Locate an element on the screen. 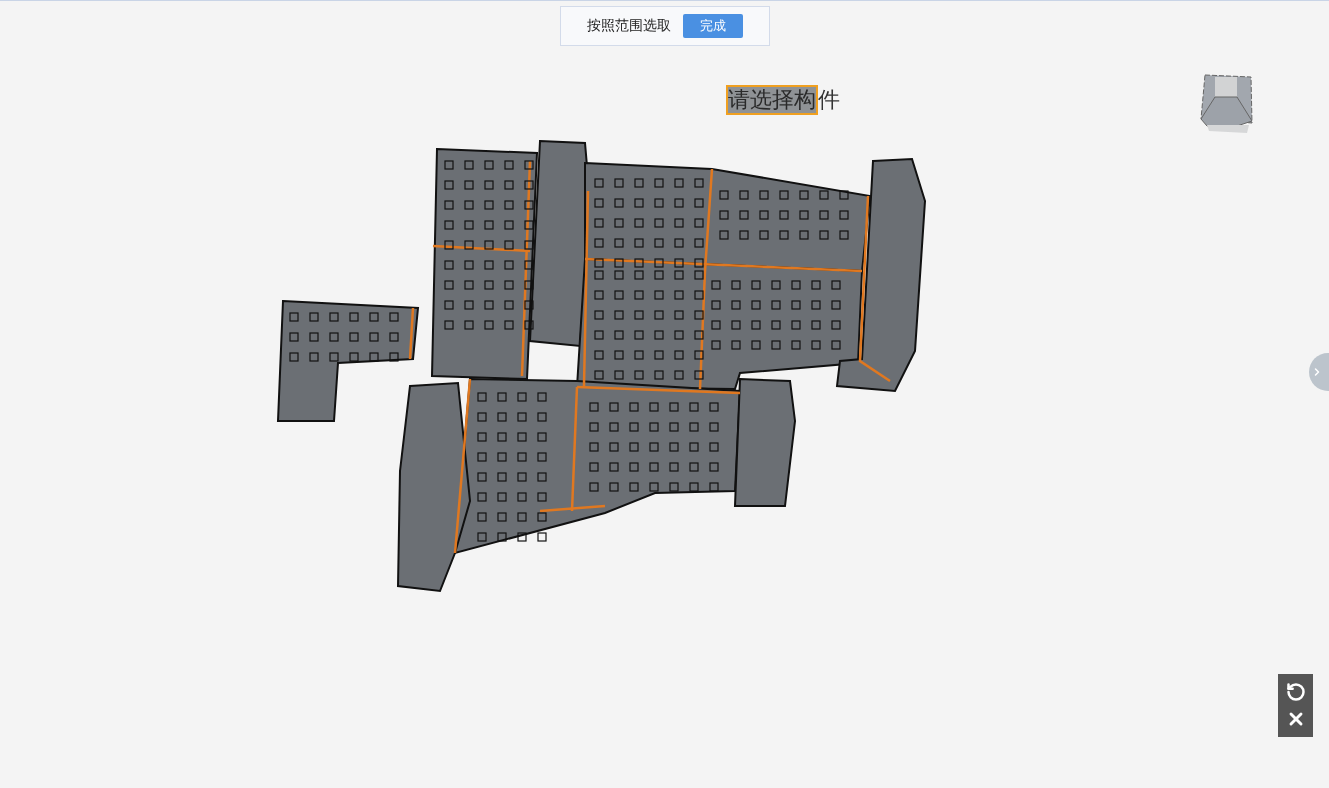 The width and height of the screenshot is (1329, 788). highlighted-prompt-text: 请选择构 is located at coordinates (772, 100).